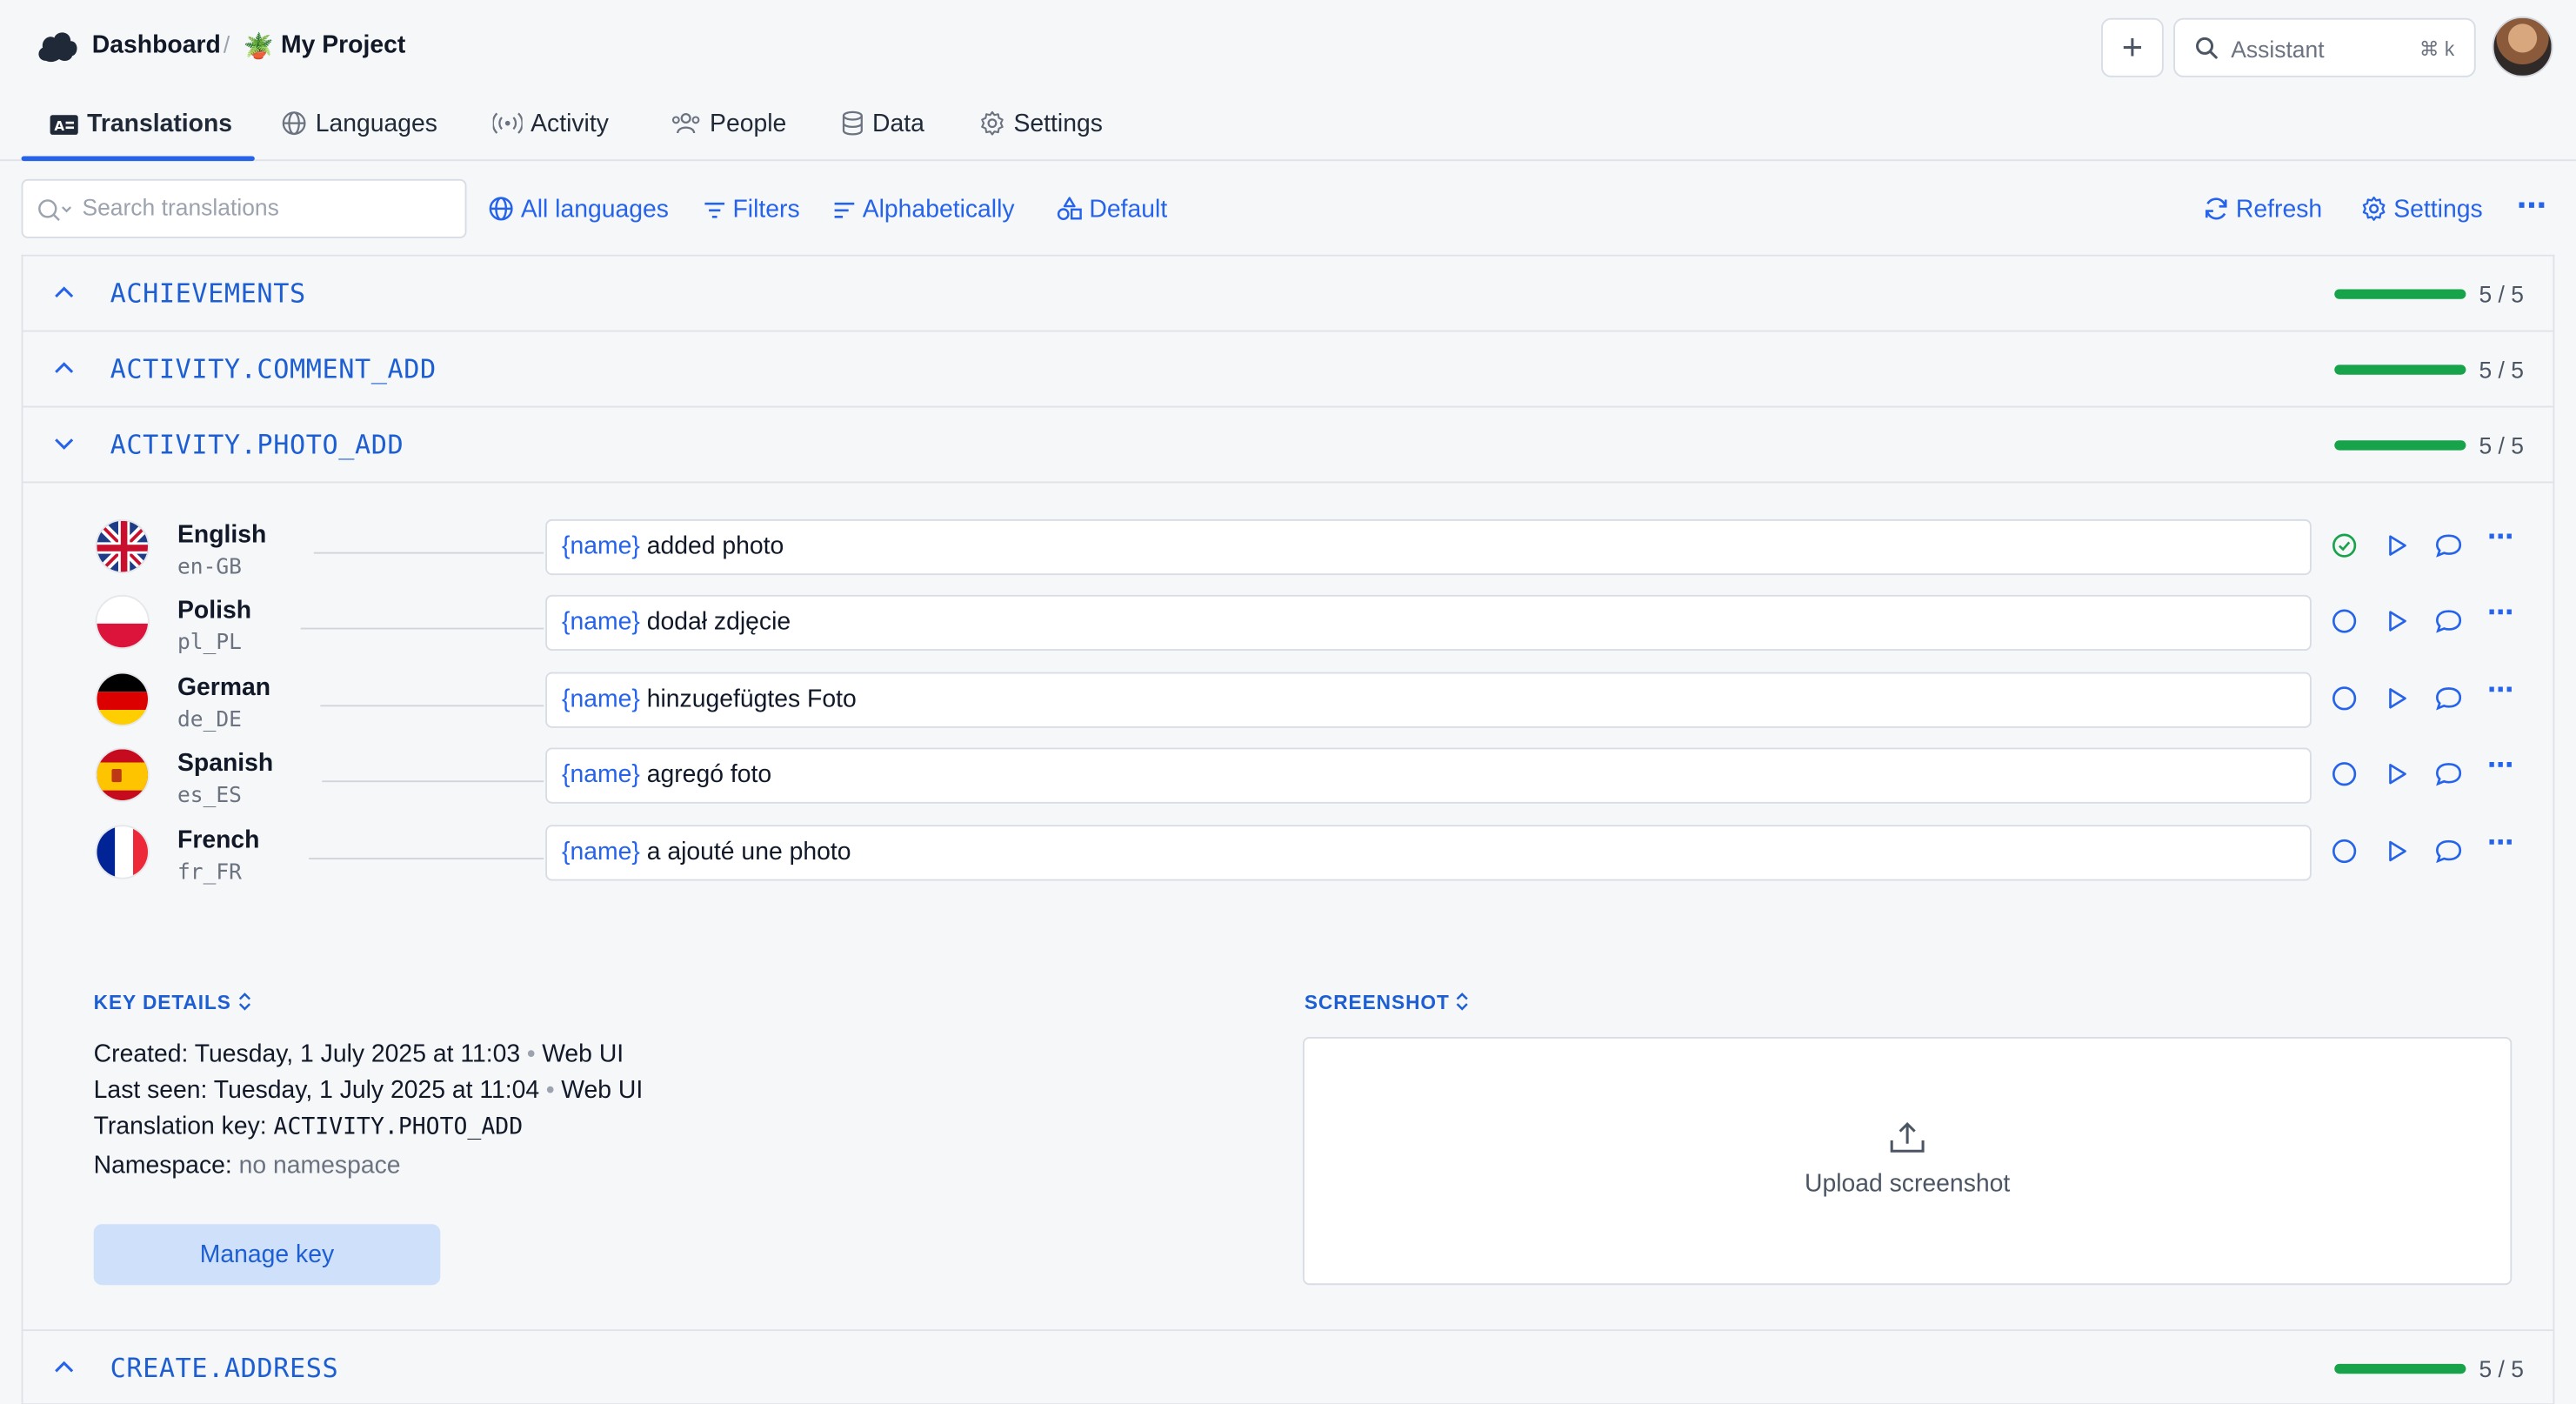  I want to click on progress-count: 5 / 5, so click(2501, 370).